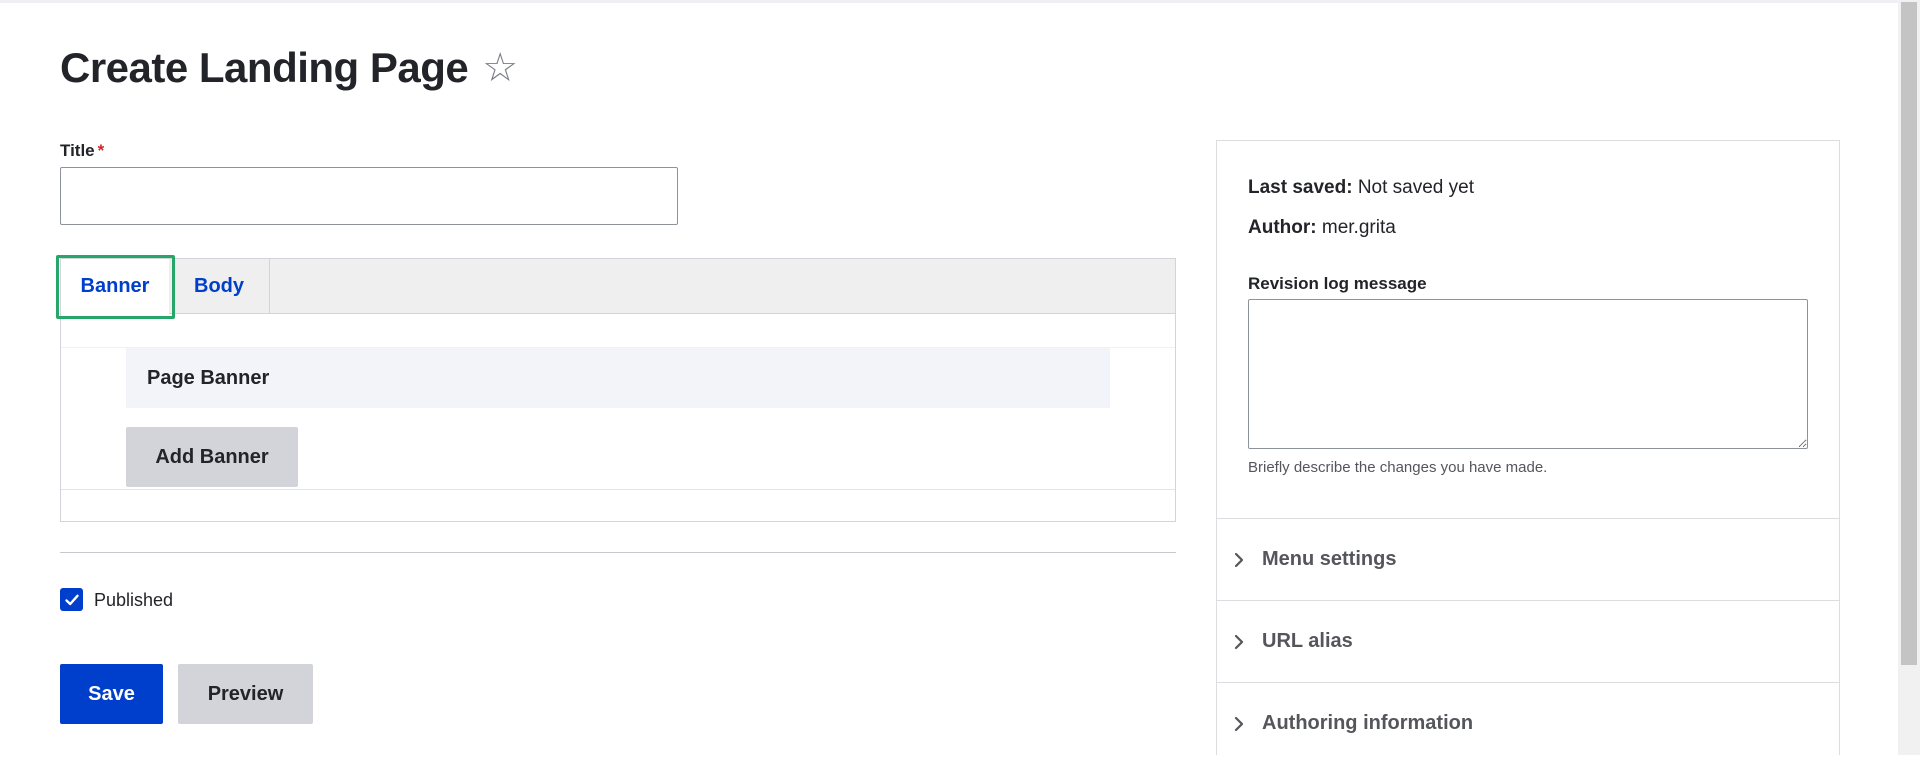 Image resolution: width=1920 pixels, height=764 pixels. I want to click on revision-log-textarea, so click(1528, 374).